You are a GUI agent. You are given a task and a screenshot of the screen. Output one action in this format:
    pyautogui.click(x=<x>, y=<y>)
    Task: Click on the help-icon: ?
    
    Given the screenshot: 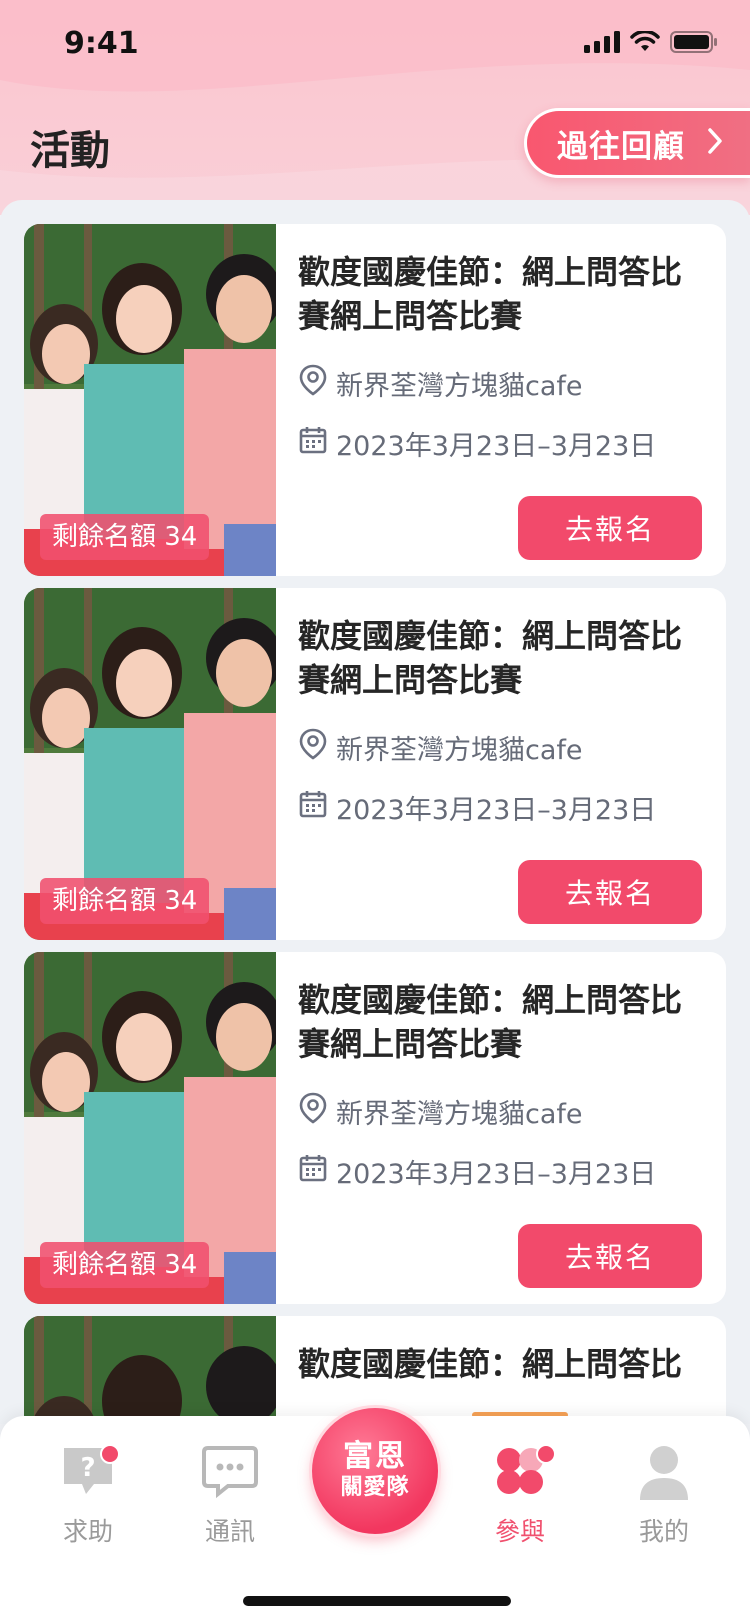 What is the action you would take?
    pyautogui.click(x=88, y=1476)
    